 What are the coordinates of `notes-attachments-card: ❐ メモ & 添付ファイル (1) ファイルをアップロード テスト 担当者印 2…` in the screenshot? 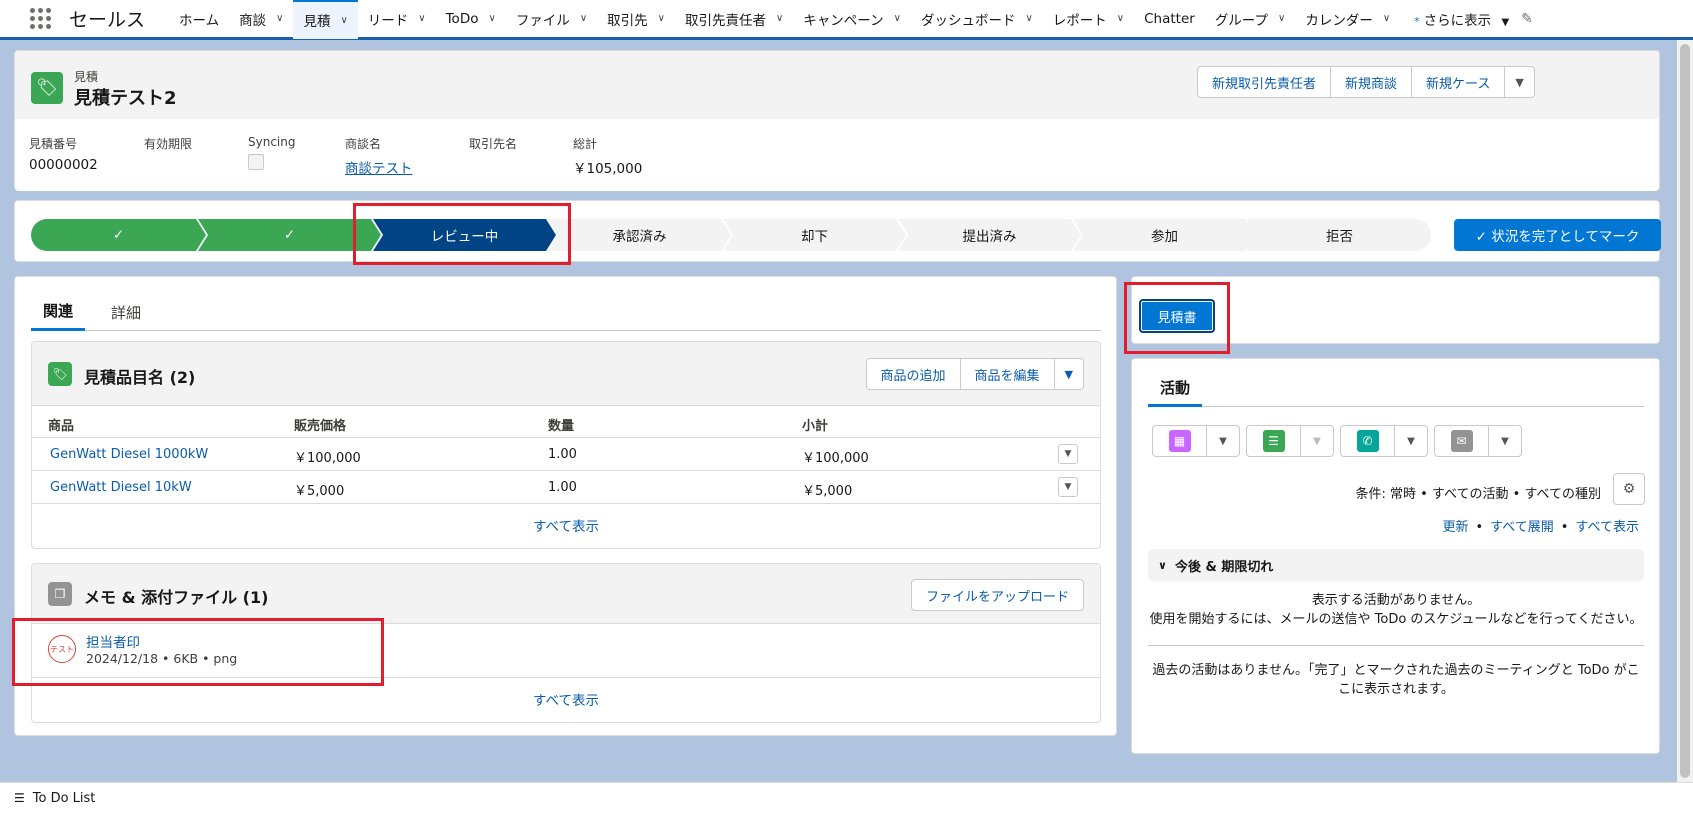 It's located at (566, 643).